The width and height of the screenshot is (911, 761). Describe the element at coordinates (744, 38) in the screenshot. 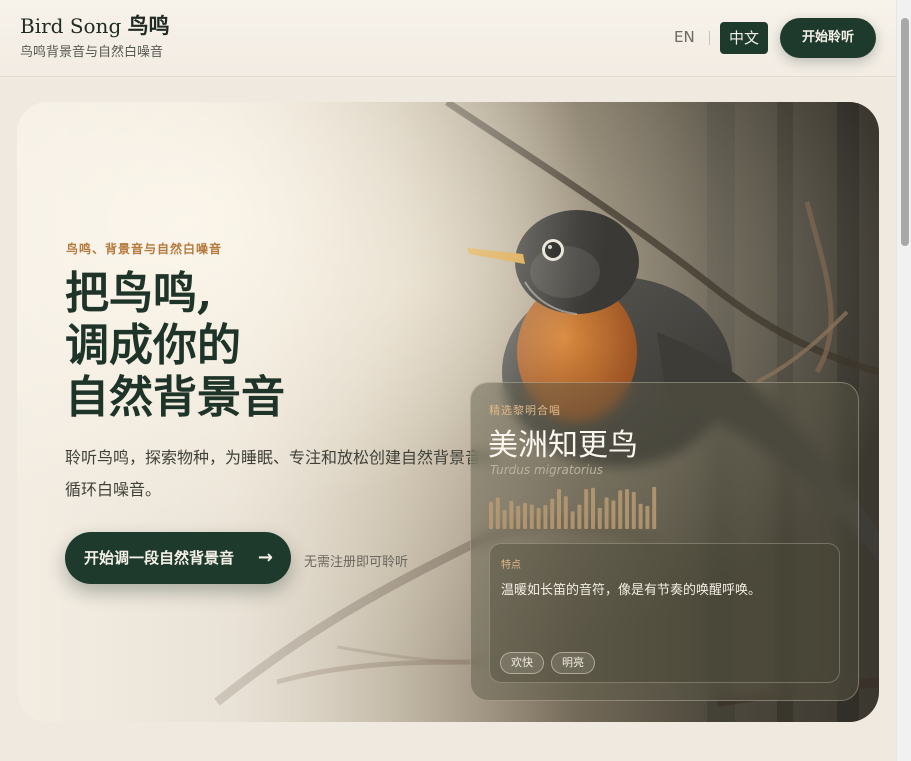

I see `language-cn-button: 中文` at that location.